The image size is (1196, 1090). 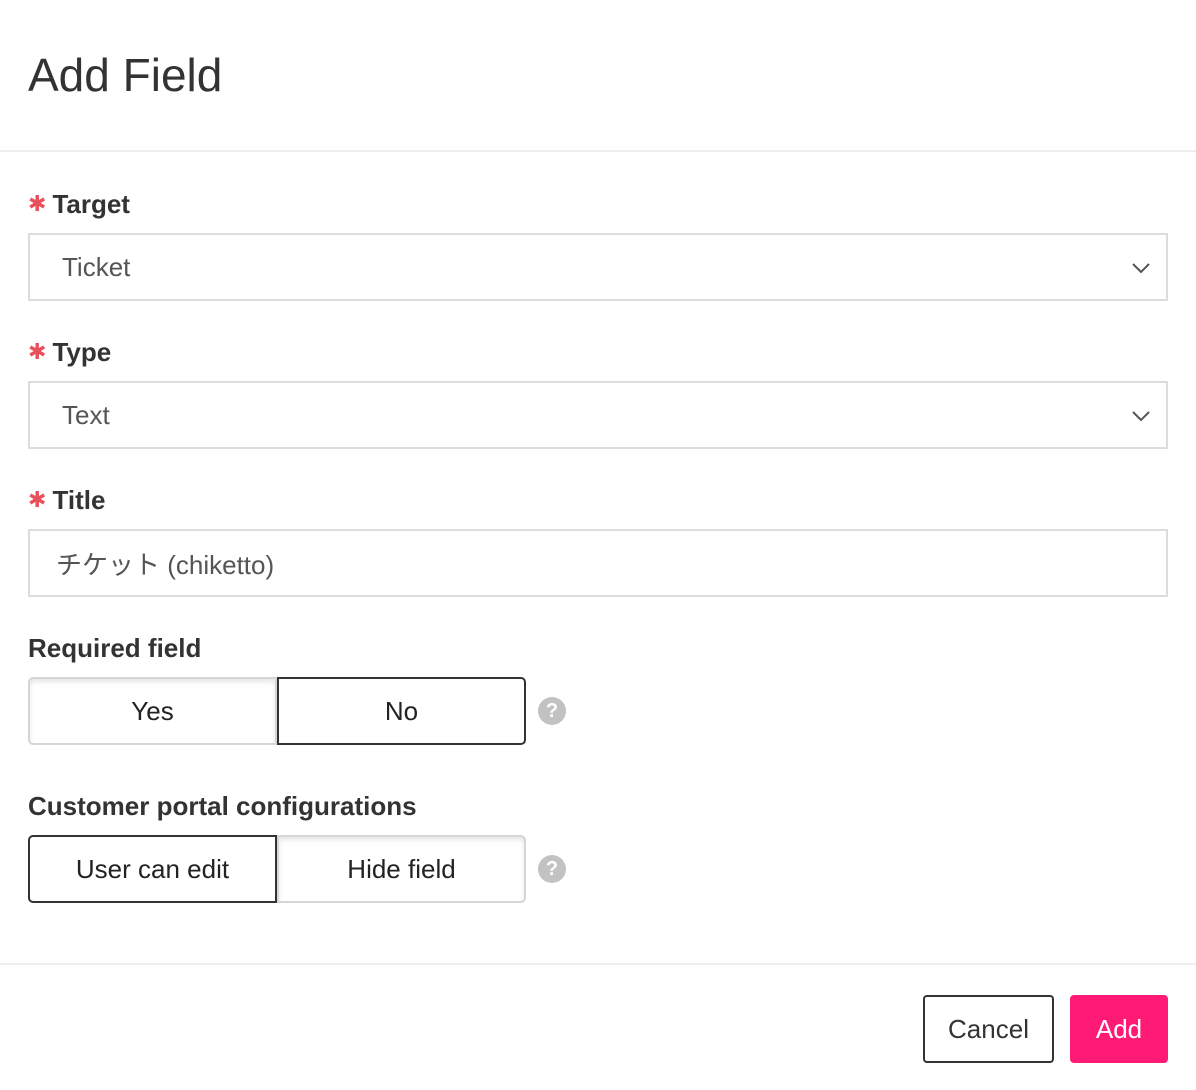 What do you see at coordinates (598, 563) in the screenshot?
I see `title-input: チケット (chiketto)` at bounding box center [598, 563].